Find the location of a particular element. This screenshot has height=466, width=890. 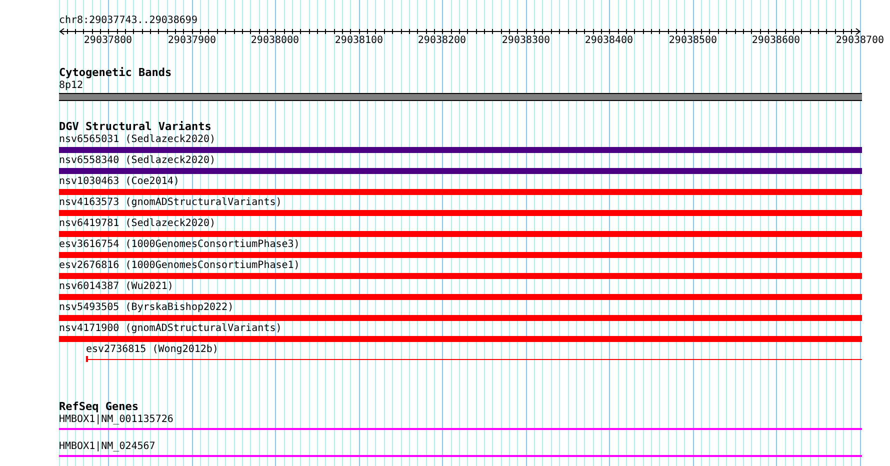

track-title: RefSeq Genes is located at coordinates (98, 407).